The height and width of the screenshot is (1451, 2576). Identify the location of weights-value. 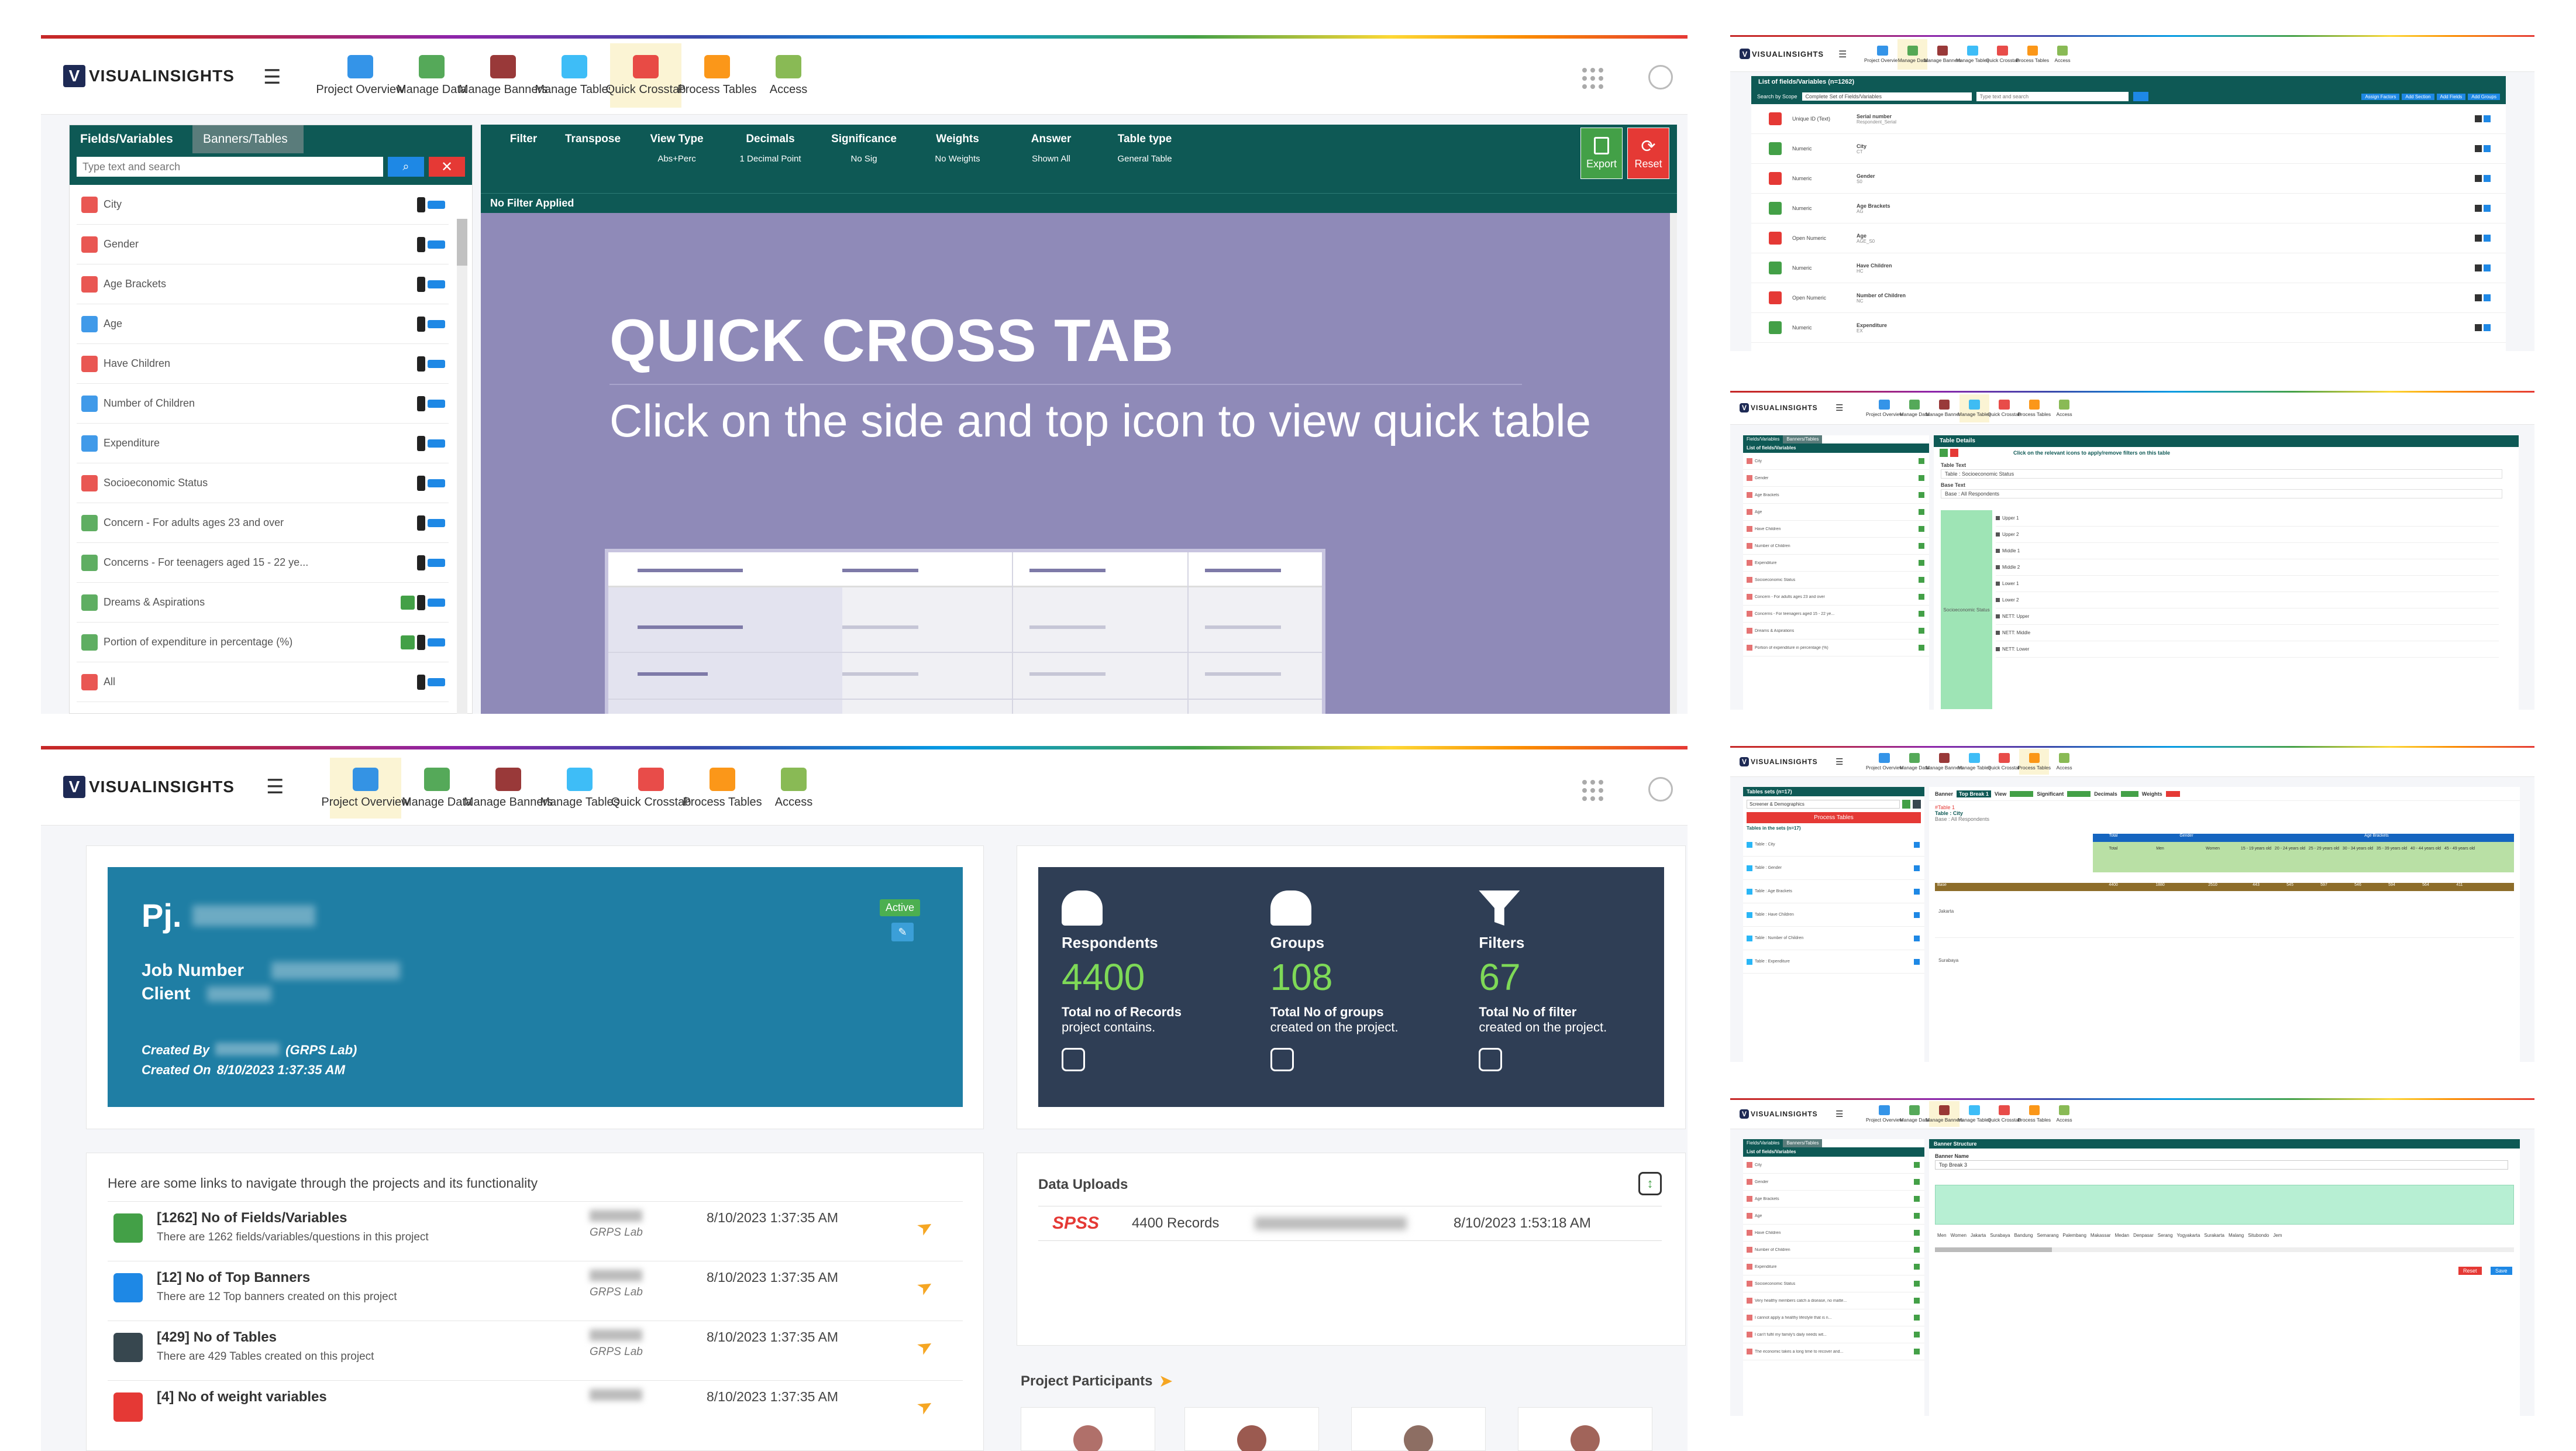
(2172, 793).